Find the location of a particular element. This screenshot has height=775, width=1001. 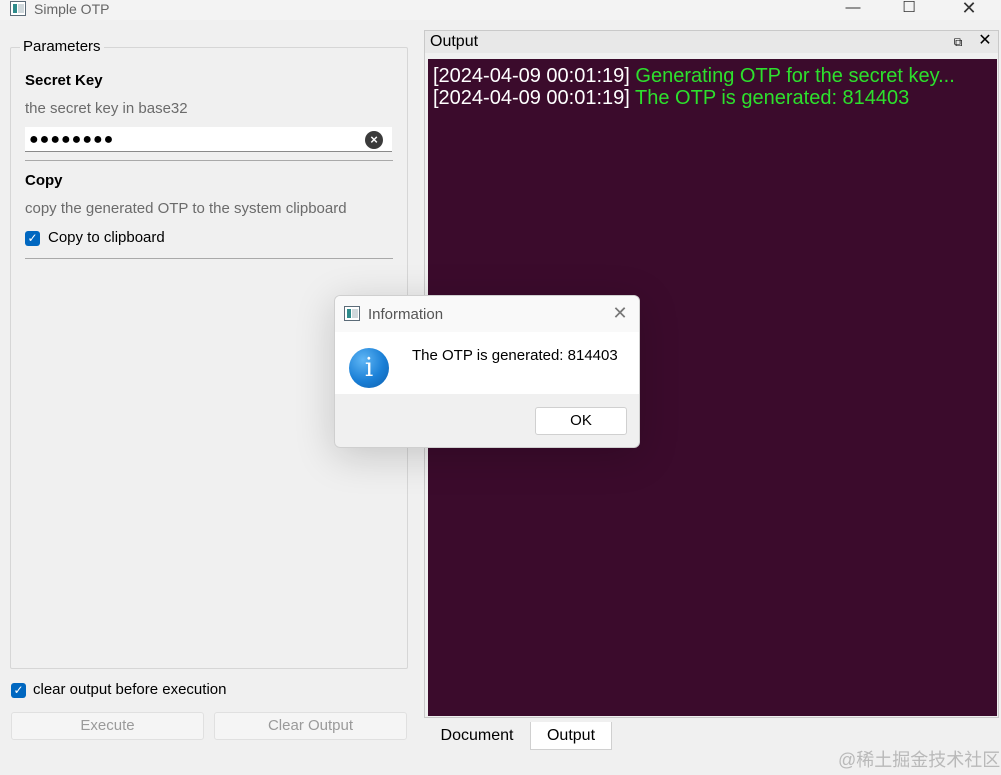

copy-to-clipboard-checkbox: ✓ is located at coordinates (32, 238).